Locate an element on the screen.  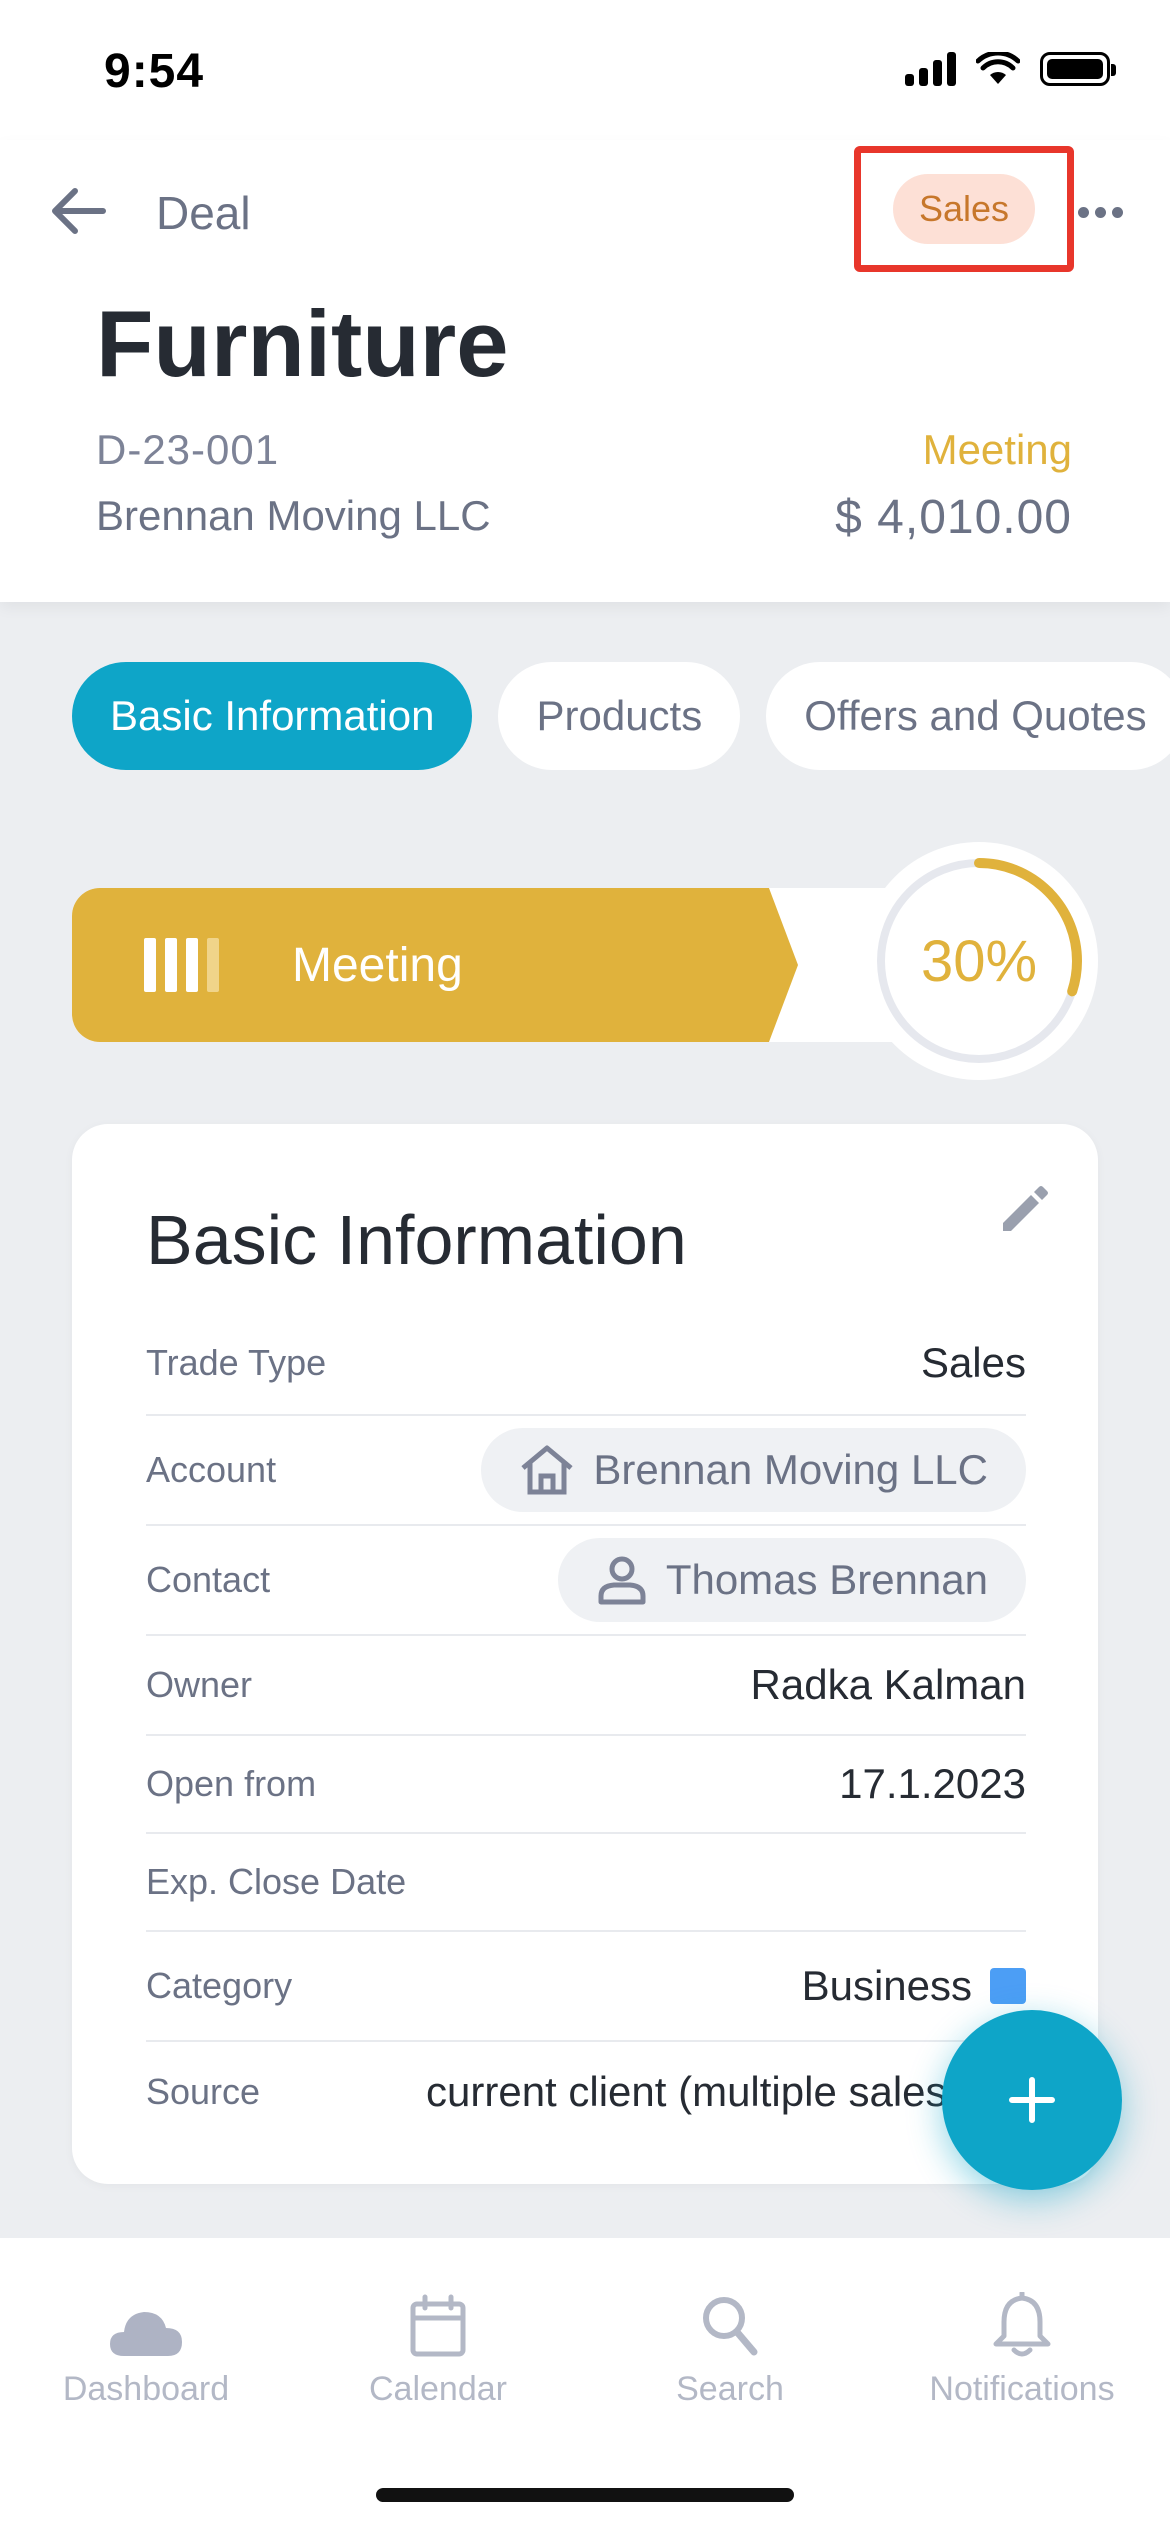
row-exp-close-date: Exp. Close Date is located at coordinates (586, 1883).